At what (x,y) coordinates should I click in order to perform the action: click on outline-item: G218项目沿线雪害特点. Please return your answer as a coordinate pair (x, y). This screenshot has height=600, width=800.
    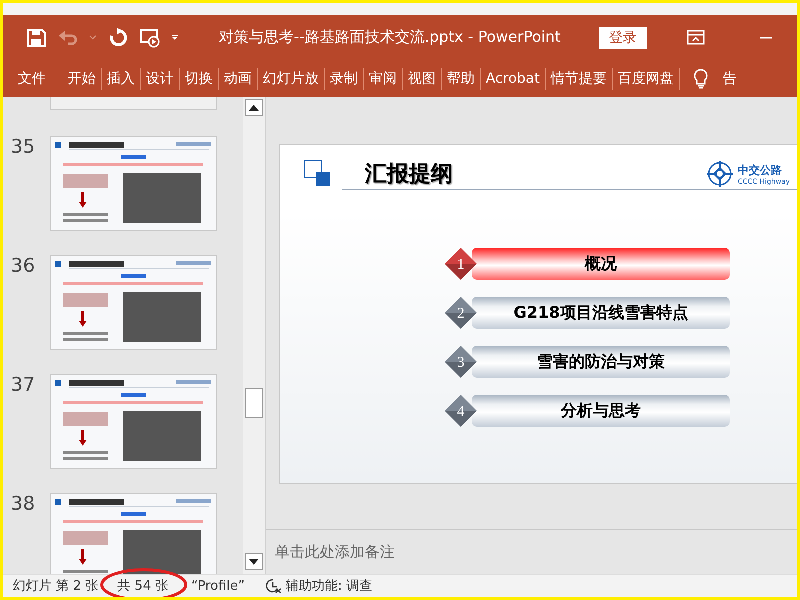
    Looking at the image, I should click on (601, 313).